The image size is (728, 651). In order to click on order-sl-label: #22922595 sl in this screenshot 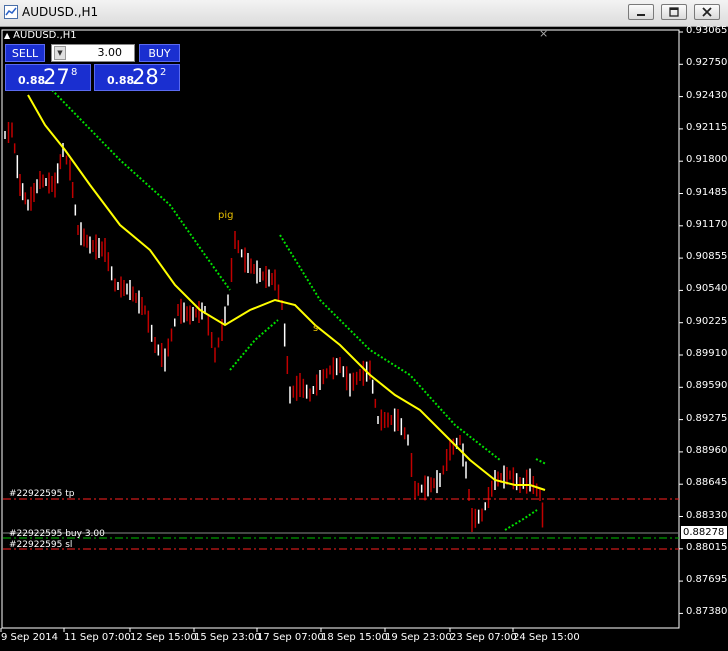, I will do `click(41, 545)`.